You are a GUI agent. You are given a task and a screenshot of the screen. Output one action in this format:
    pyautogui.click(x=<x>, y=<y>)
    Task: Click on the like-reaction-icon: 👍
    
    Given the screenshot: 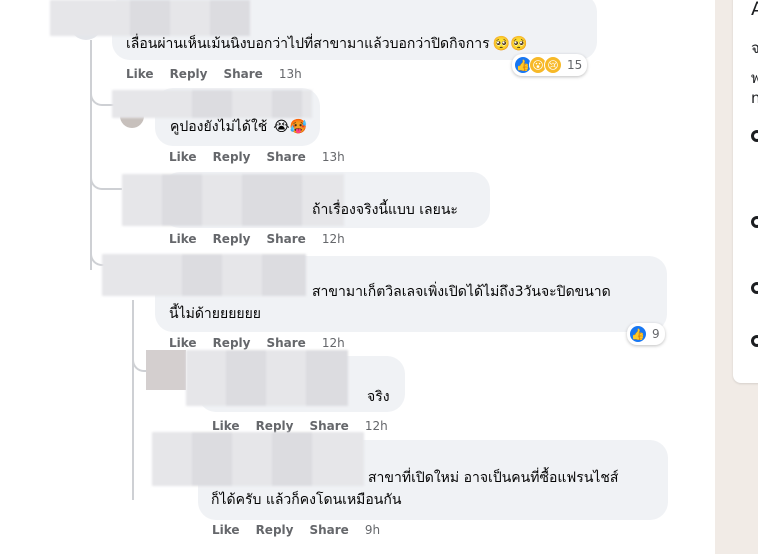 What is the action you would take?
    pyautogui.click(x=638, y=334)
    